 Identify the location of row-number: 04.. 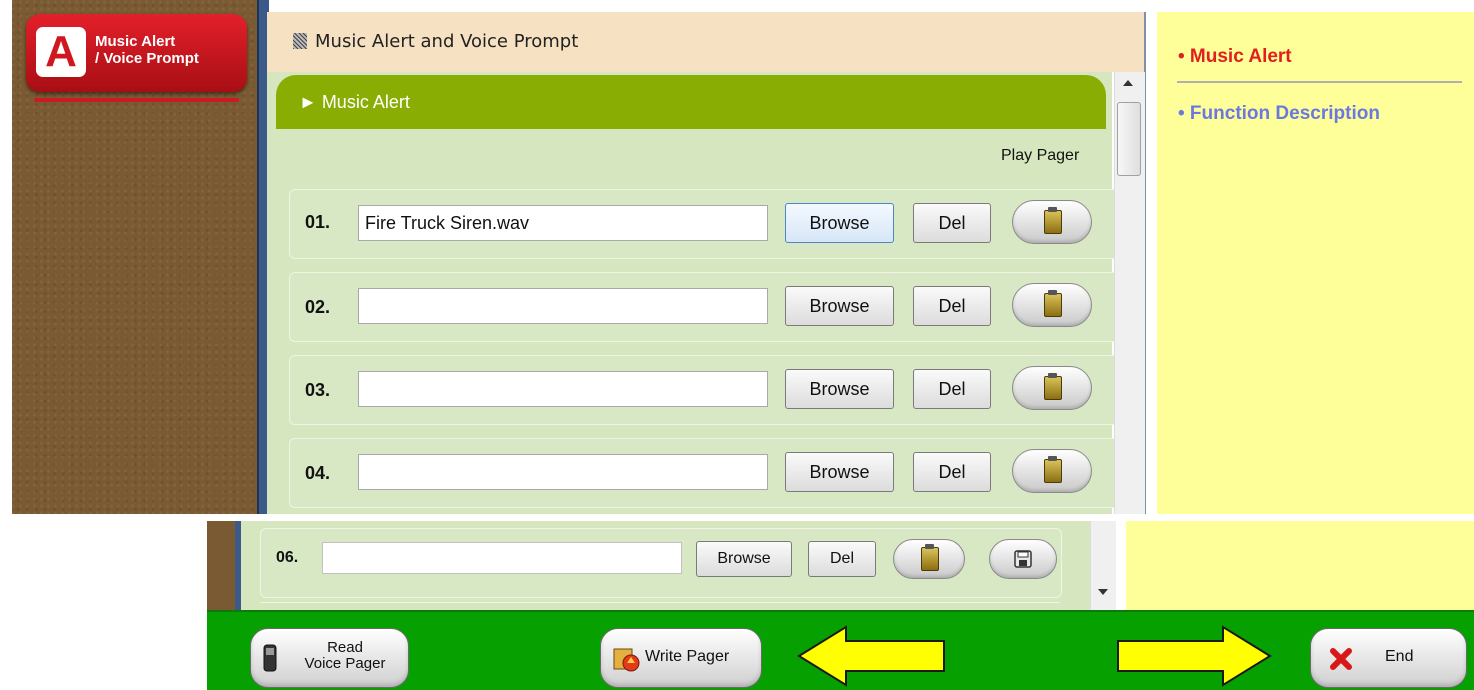
(318, 473).